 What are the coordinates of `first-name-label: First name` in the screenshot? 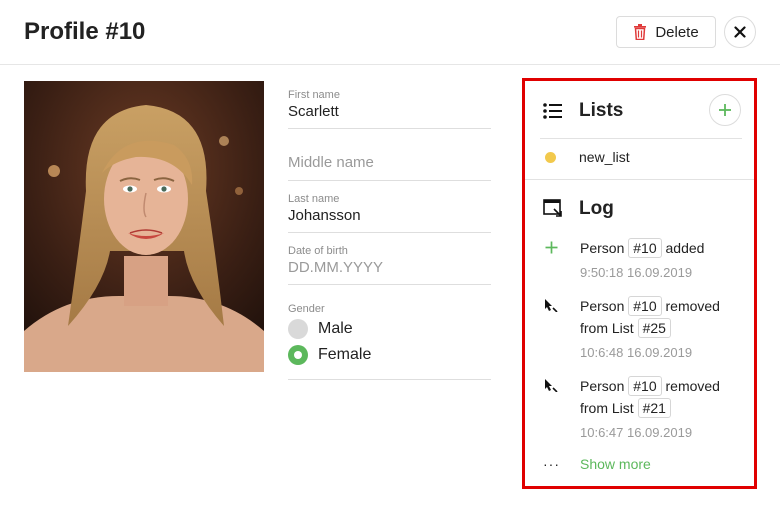 It's located at (314, 95).